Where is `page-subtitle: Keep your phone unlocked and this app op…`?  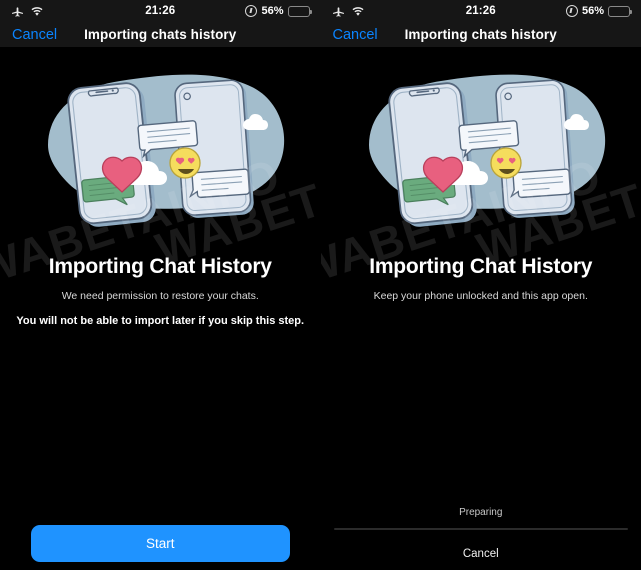 page-subtitle: Keep your phone unlocked and this app op… is located at coordinates (480, 296).